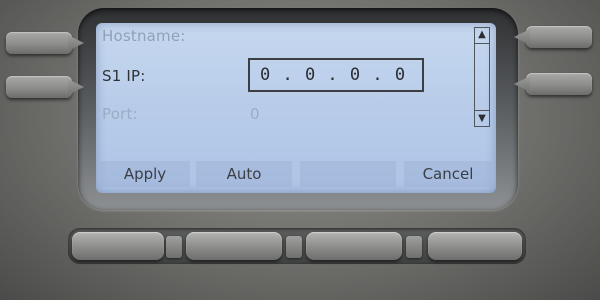 Image resolution: width=600 pixels, height=300 pixels. What do you see at coordinates (124, 76) in the screenshot?
I see `s1-ip-label: S1 IP:` at bounding box center [124, 76].